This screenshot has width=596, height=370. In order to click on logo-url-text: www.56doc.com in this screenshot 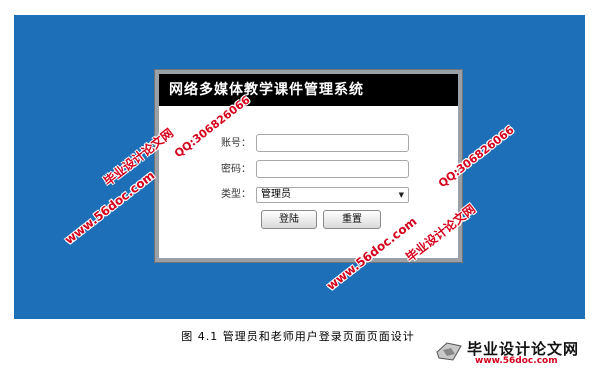, I will do `click(516, 361)`.